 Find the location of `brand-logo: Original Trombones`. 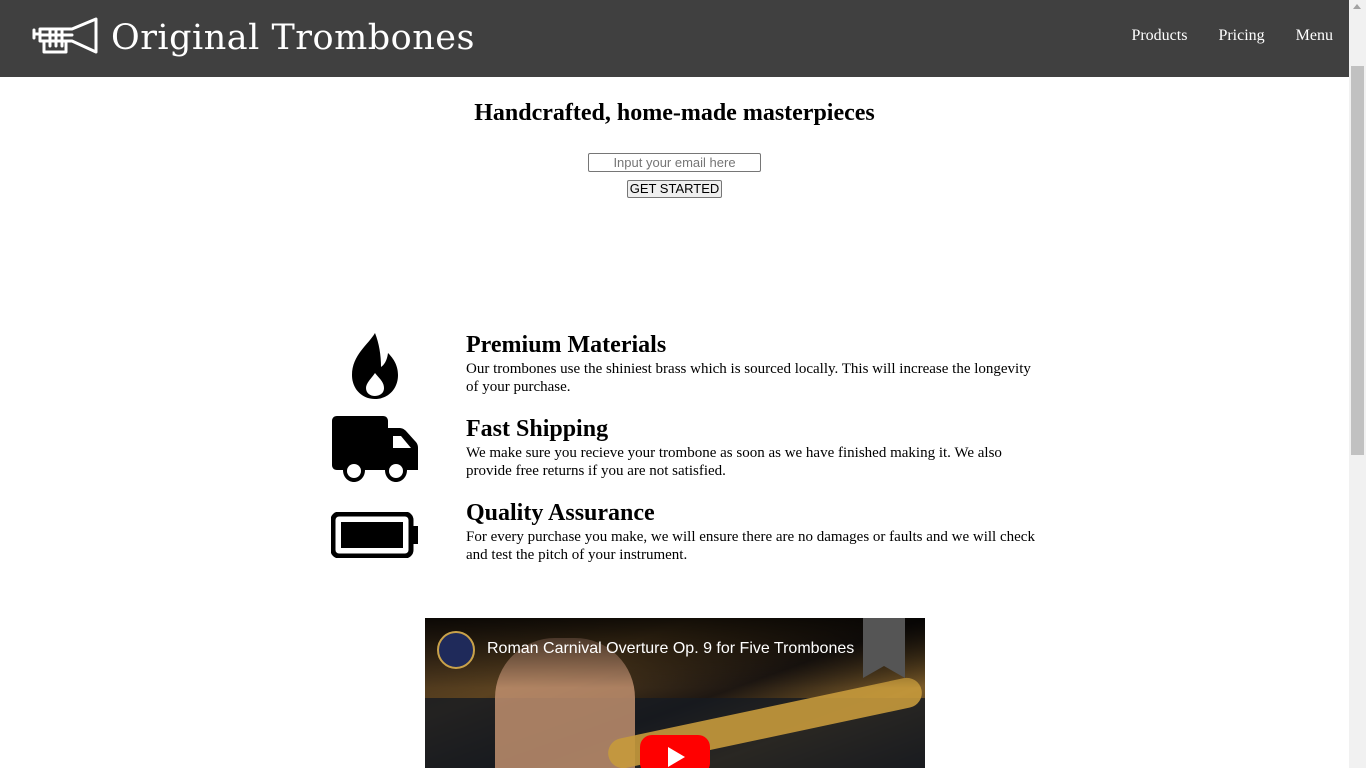

brand-logo: Original Trombones is located at coordinates (253, 38).